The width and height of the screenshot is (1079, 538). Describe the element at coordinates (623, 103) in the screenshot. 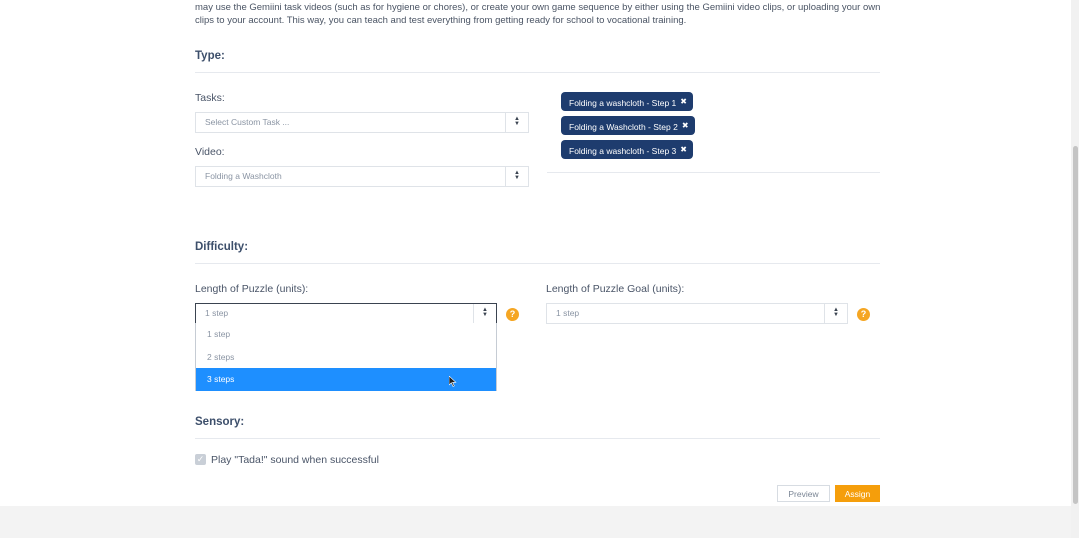

I see `tag-label: Folding a washcloth - Step 1` at that location.